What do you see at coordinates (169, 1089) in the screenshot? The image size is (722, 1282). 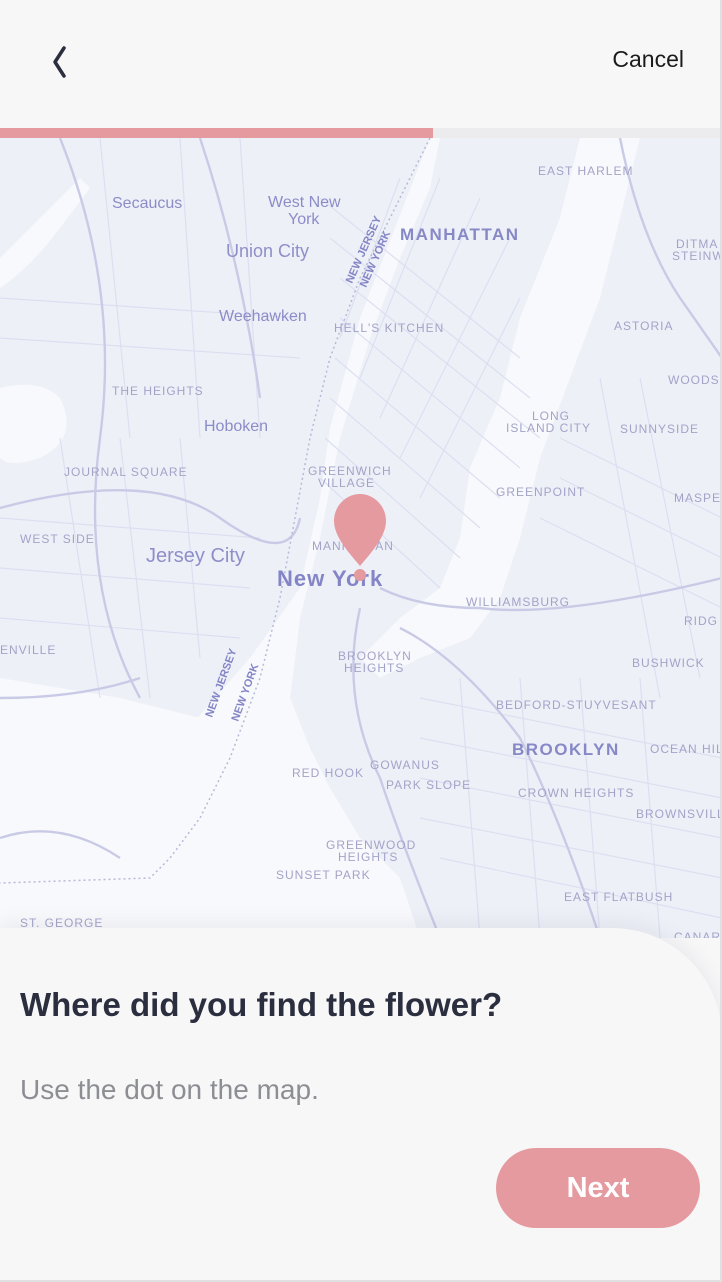 I see `hint-text: Use the dot on the map.` at bounding box center [169, 1089].